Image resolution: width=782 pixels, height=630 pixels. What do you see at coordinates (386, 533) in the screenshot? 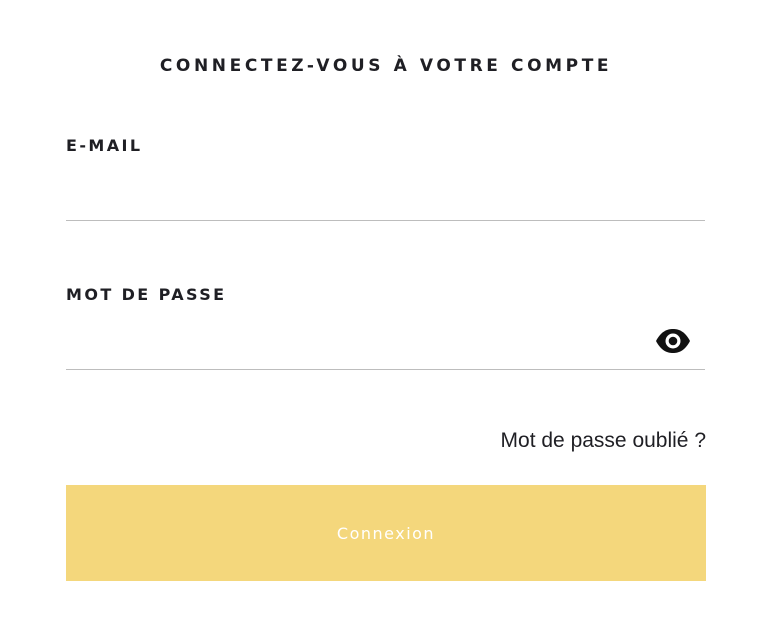
I see `login-button: Connexion` at bounding box center [386, 533].